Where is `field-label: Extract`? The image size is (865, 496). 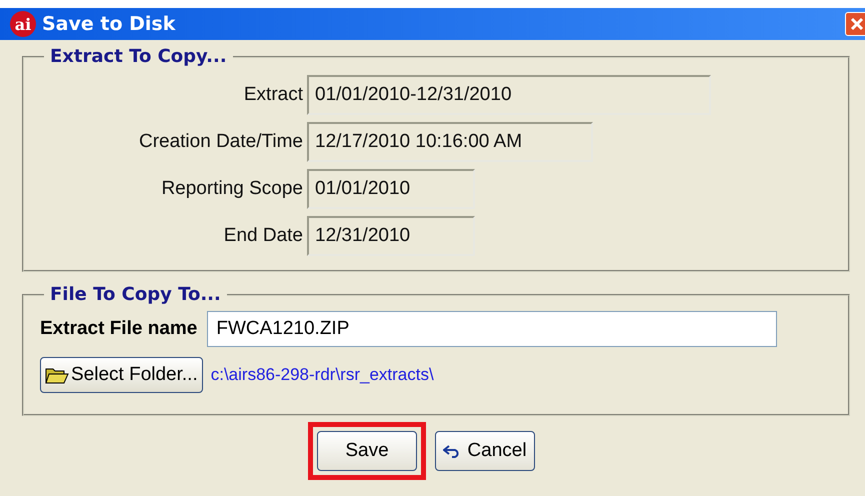
field-label: Extract is located at coordinates (273, 95).